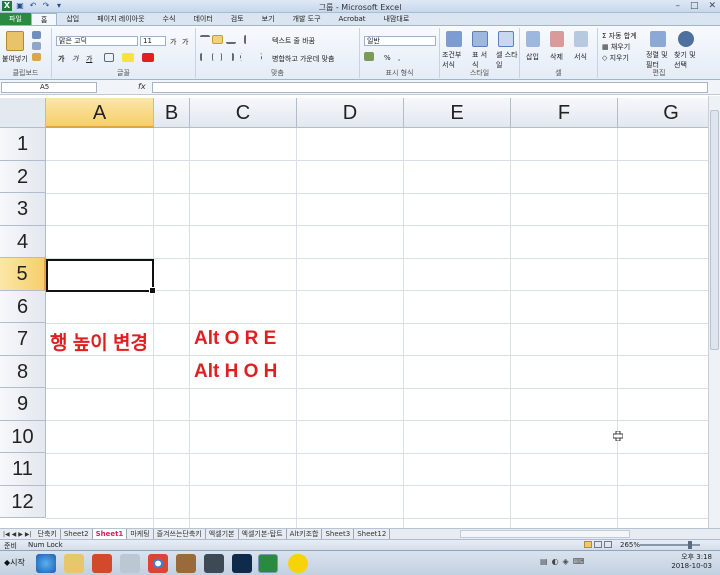 Image resolution: width=720 pixels, height=575 pixels. What do you see at coordinates (615, 58) in the screenshot?
I see `clear-button: ◇ 지우기` at bounding box center [615, 58].